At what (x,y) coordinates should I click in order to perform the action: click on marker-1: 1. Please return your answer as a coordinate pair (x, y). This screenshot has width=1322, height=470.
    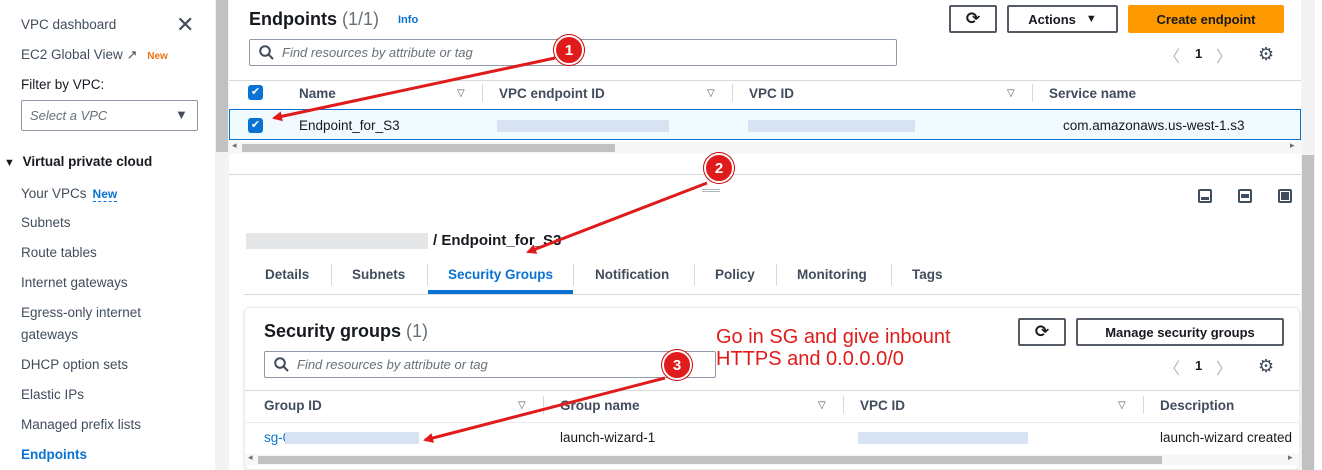
    Looking at the image, I should click on (569, 50).